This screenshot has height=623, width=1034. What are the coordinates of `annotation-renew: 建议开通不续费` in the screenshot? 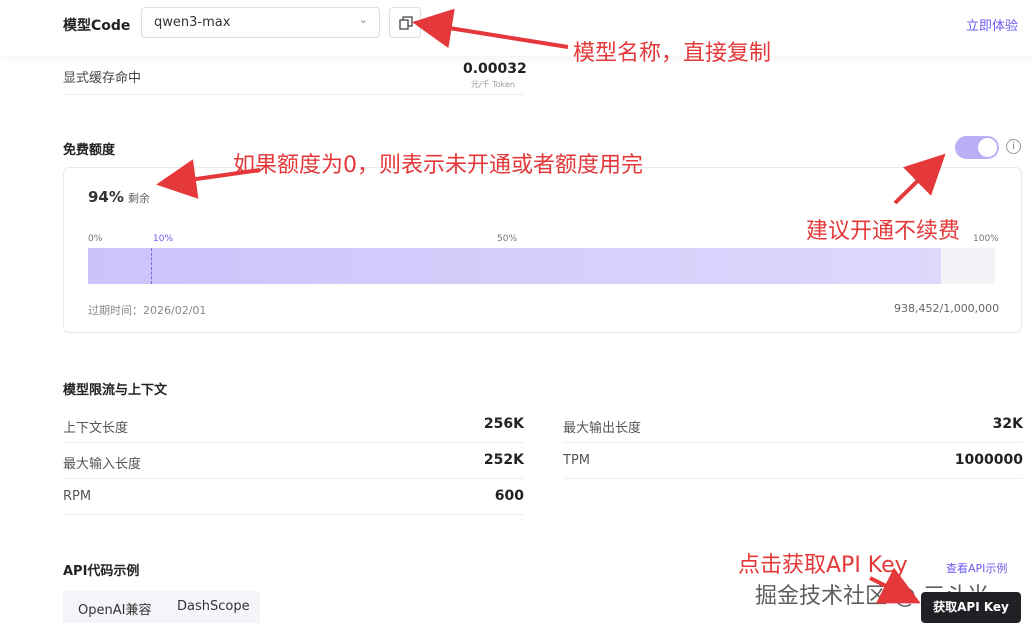 It's located at (883, 231).